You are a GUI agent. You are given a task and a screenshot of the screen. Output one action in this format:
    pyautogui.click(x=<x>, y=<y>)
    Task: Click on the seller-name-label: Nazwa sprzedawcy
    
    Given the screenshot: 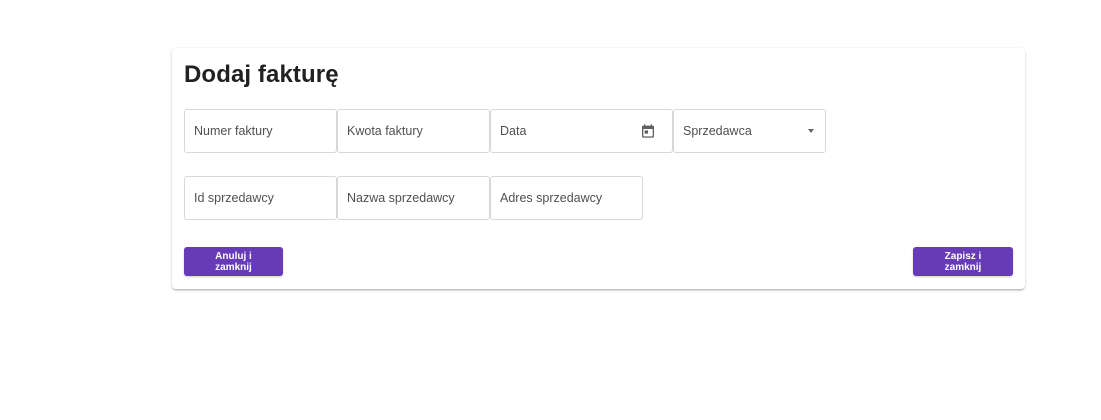 What is the action you would take?
    pyautogui.click(x=401, y=198)
    